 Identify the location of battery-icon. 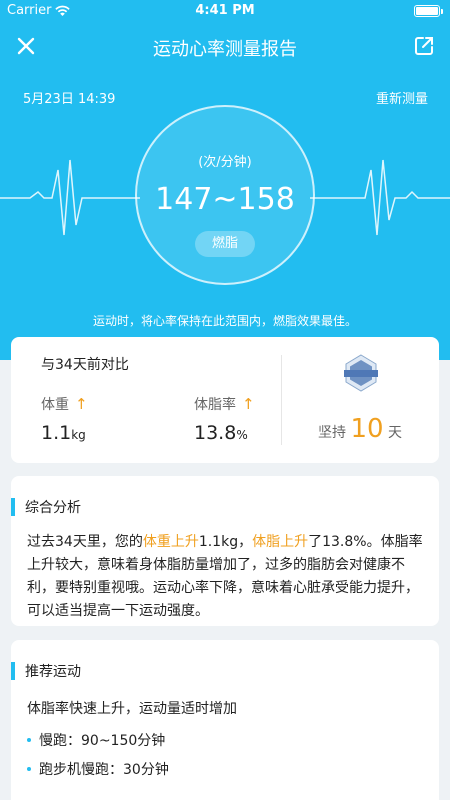
(428, 11).